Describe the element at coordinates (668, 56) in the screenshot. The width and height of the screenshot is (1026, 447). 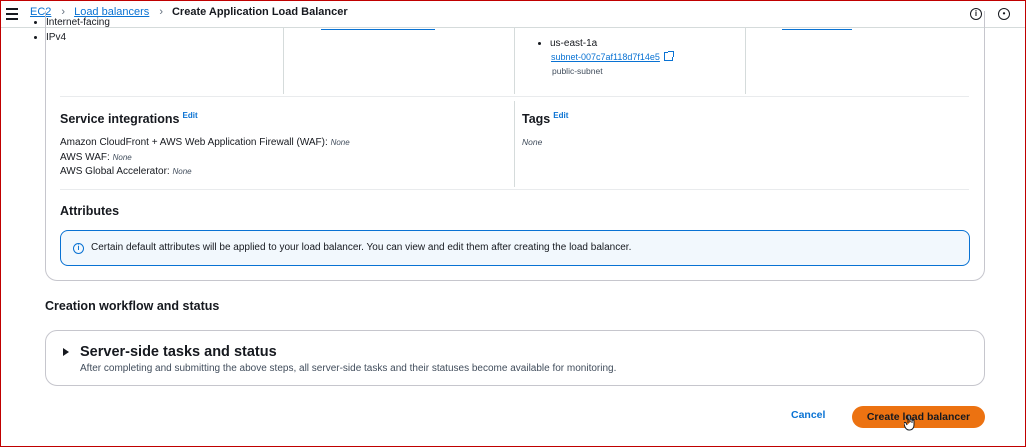
I see `external-link-icon` at that location.